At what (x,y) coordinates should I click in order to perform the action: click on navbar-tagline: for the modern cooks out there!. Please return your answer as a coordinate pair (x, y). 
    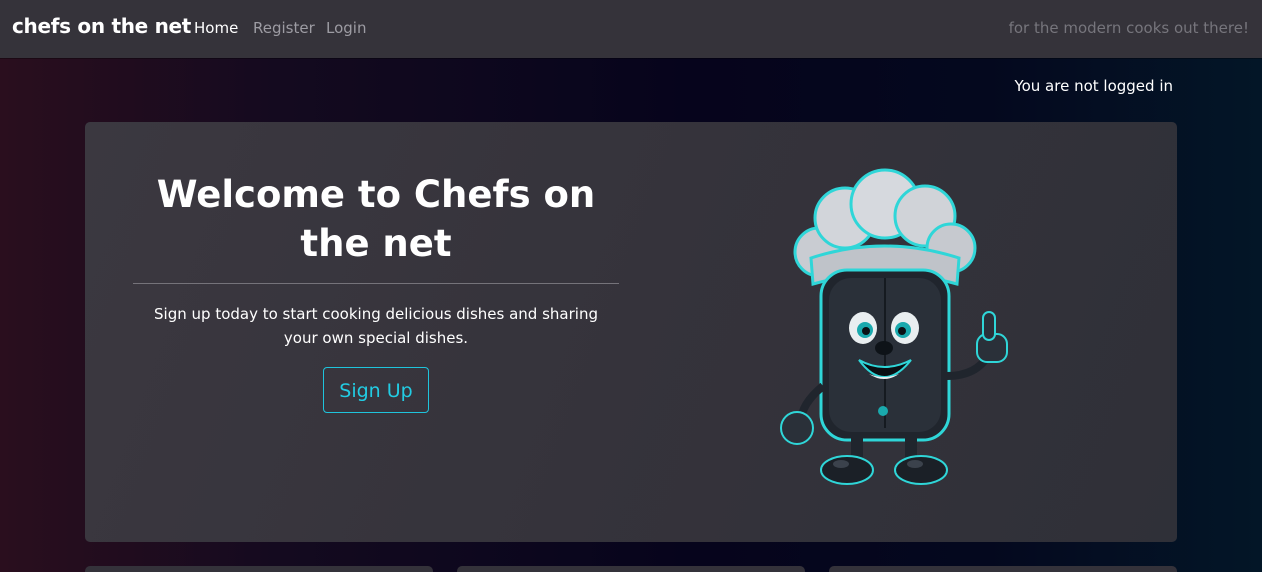
    Looking at the image, I should click on (1128, 28).